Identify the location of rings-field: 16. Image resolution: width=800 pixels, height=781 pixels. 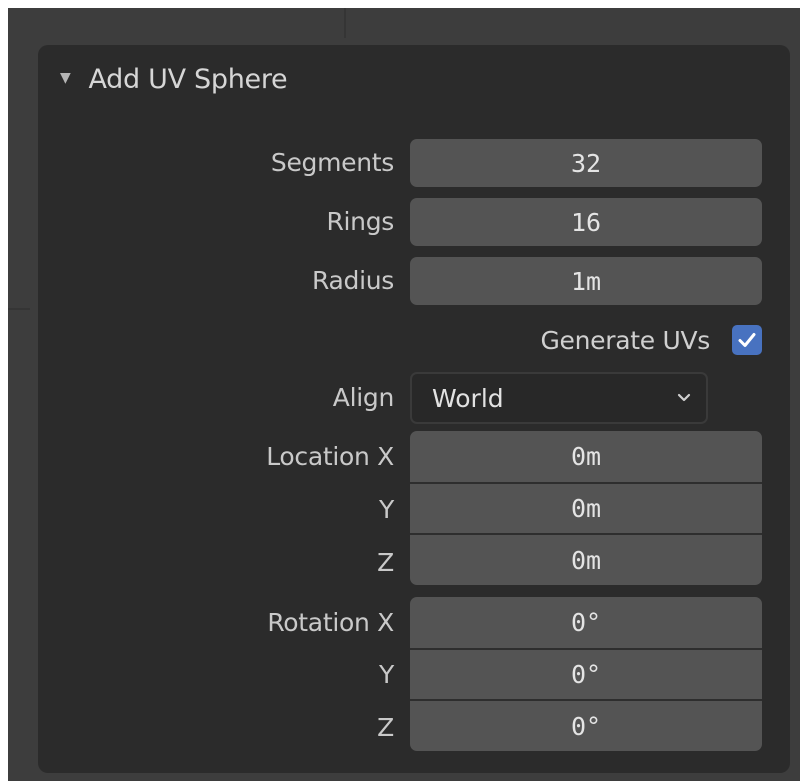
(586, 222).